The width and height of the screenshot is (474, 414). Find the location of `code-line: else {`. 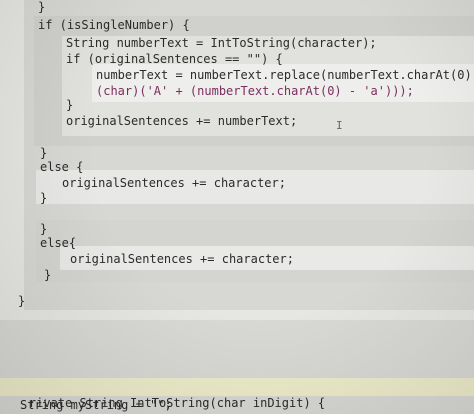

code-line: else { is located at coordinates (61, 167).